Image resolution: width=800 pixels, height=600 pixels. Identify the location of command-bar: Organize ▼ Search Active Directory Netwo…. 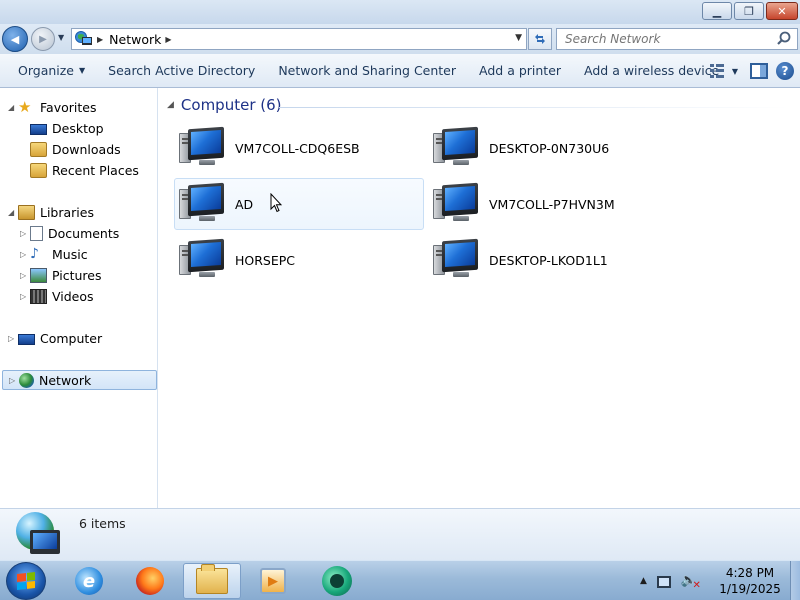
(400, 71).